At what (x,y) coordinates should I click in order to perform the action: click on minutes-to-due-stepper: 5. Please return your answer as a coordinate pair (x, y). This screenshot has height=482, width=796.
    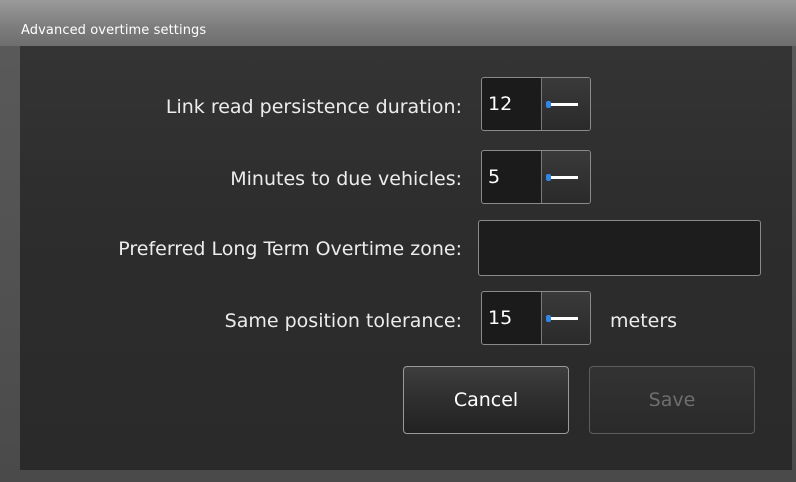
    Looking at the image, I should click on (536, 177).